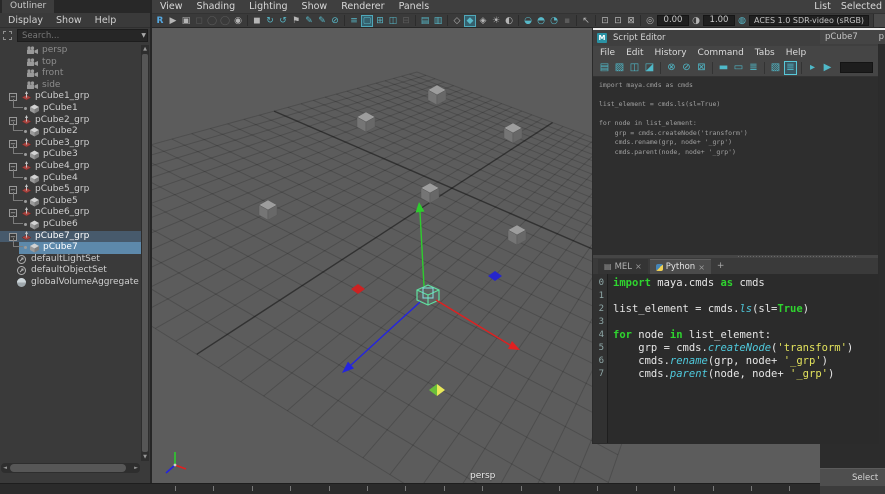 This screenshot has height=494, width=885. I want to click on marquee-select-icon, so click(7, 35).